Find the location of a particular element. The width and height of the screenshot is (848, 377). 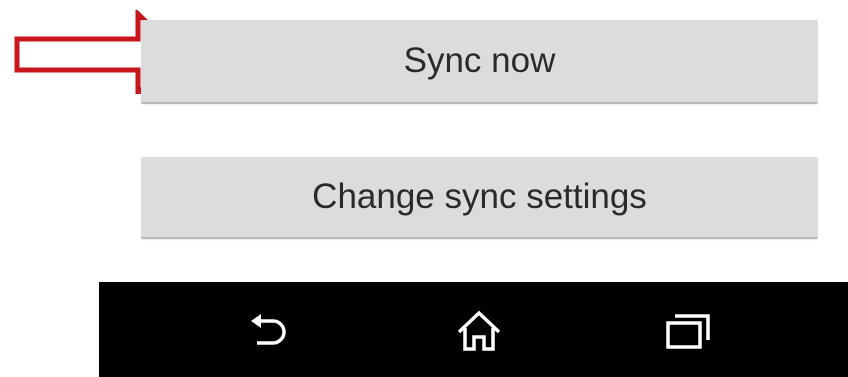

back-button is located at coordinates (272, 331).